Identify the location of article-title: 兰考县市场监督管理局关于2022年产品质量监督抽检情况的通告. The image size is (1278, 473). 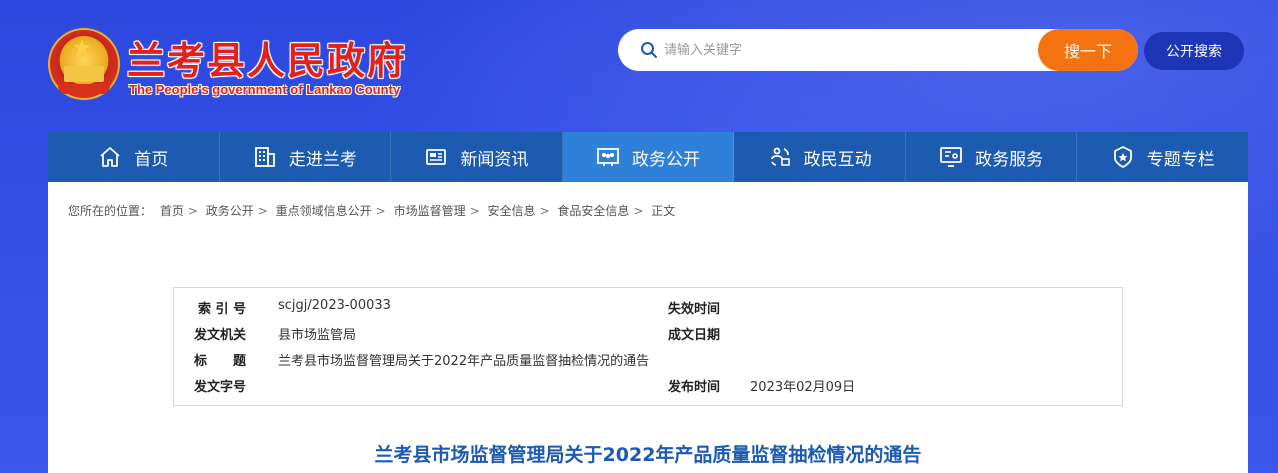
(648, 455).